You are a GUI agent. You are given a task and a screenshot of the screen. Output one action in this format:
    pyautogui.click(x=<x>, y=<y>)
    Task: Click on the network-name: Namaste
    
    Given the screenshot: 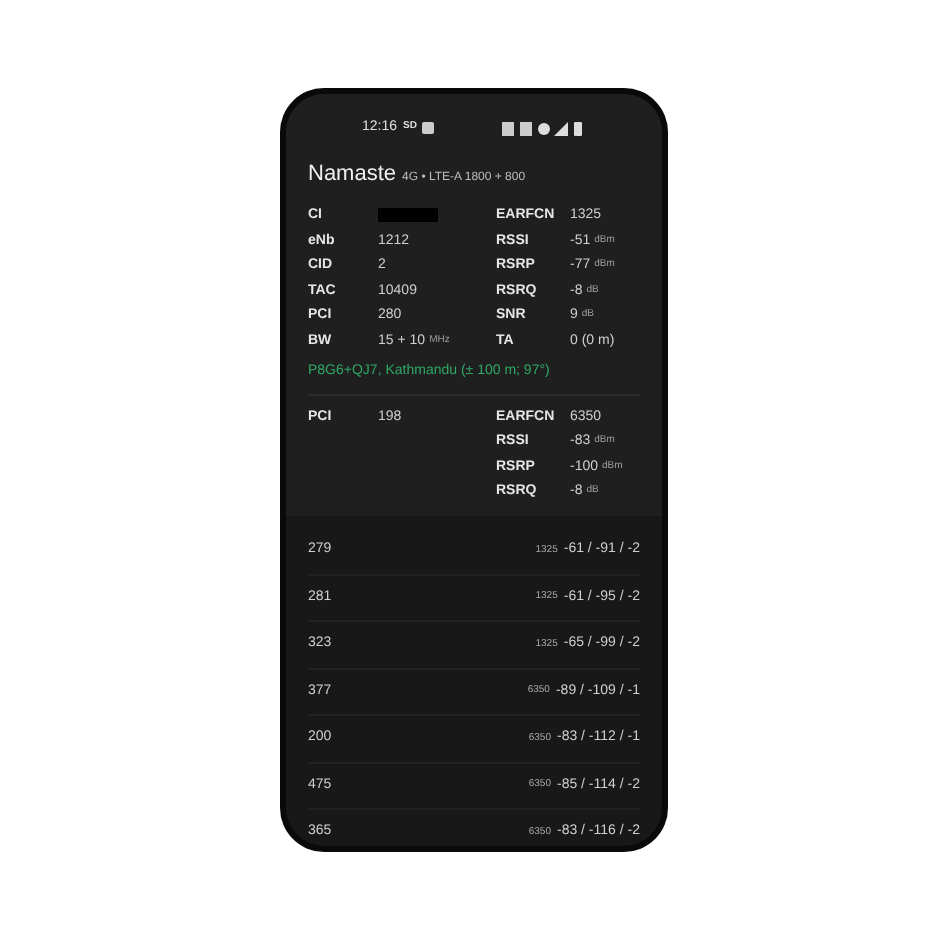 What is the action you would take?
    pyautogui.click(x=352, y=175)
    